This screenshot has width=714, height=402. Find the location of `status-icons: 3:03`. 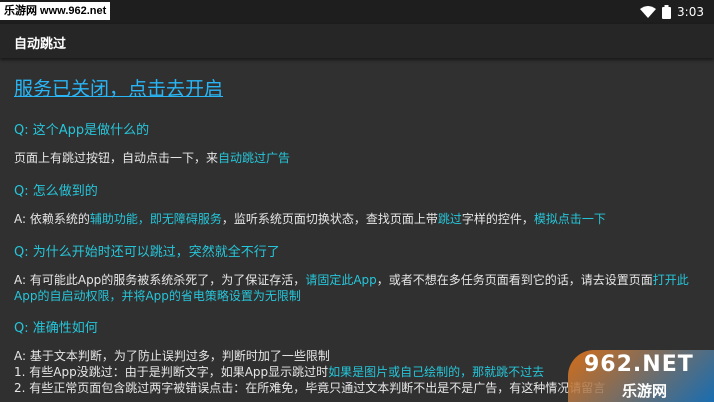

status-icons: 3:03 is located at coordinates (672, 12).